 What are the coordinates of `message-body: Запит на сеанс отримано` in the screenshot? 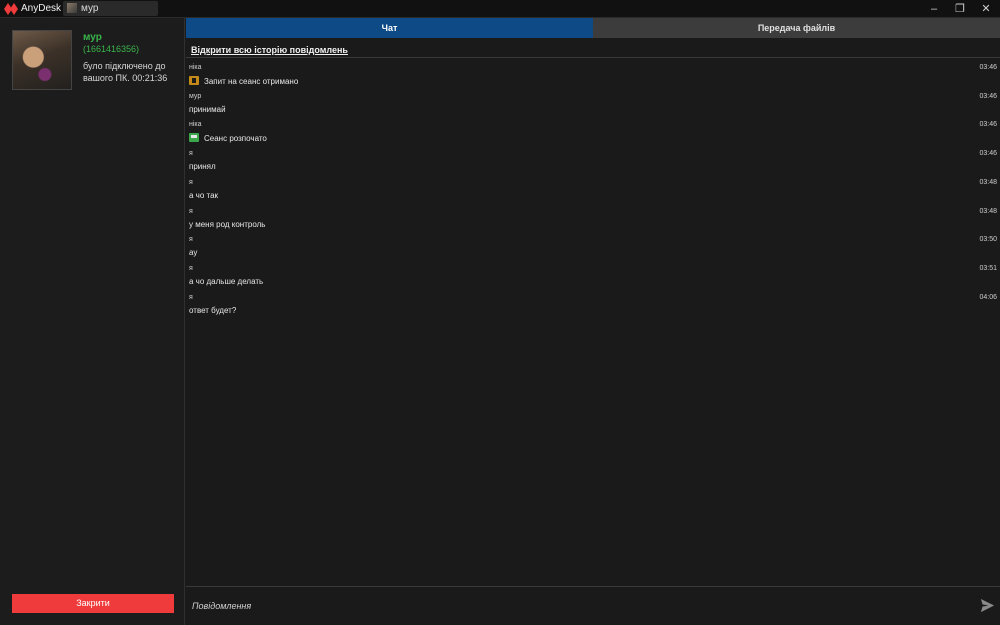 It's located at (243, 81).